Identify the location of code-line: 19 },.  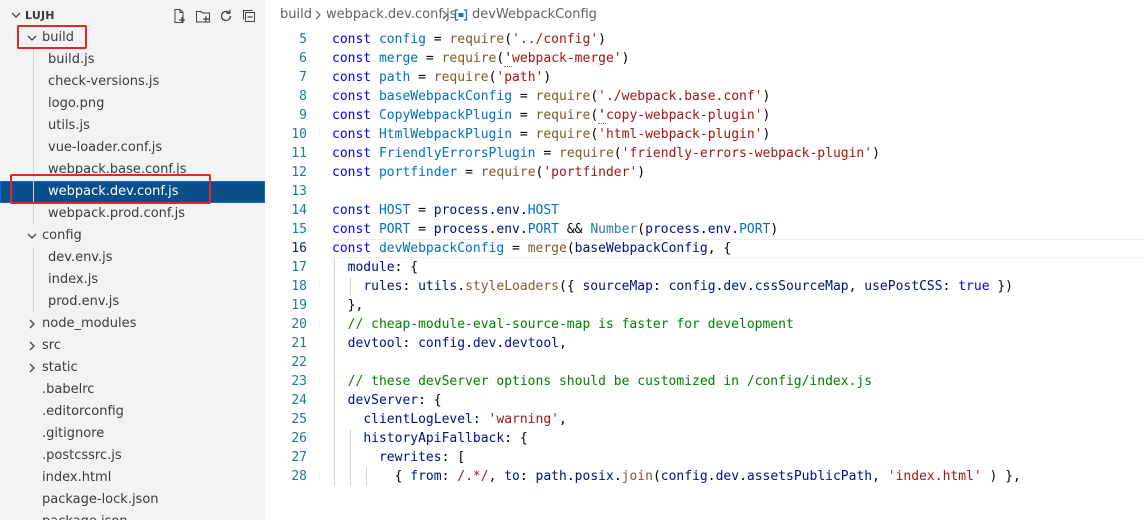
(704, 305).